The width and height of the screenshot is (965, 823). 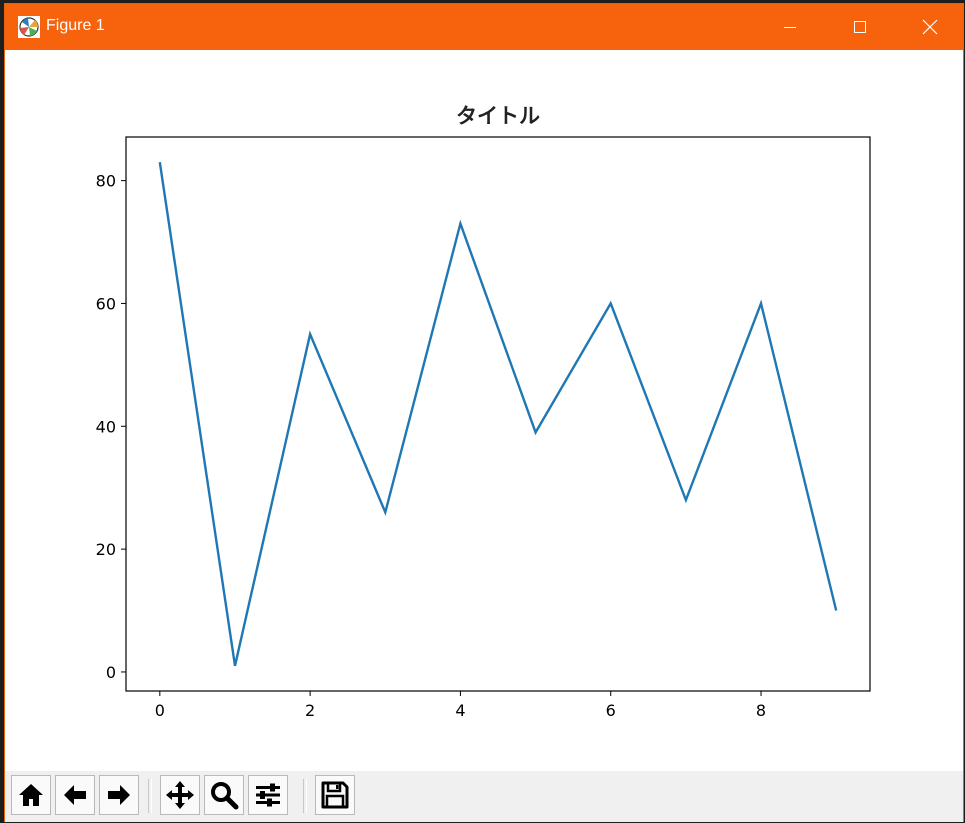 I want to click on pan-button, so click(x=180, y=795).